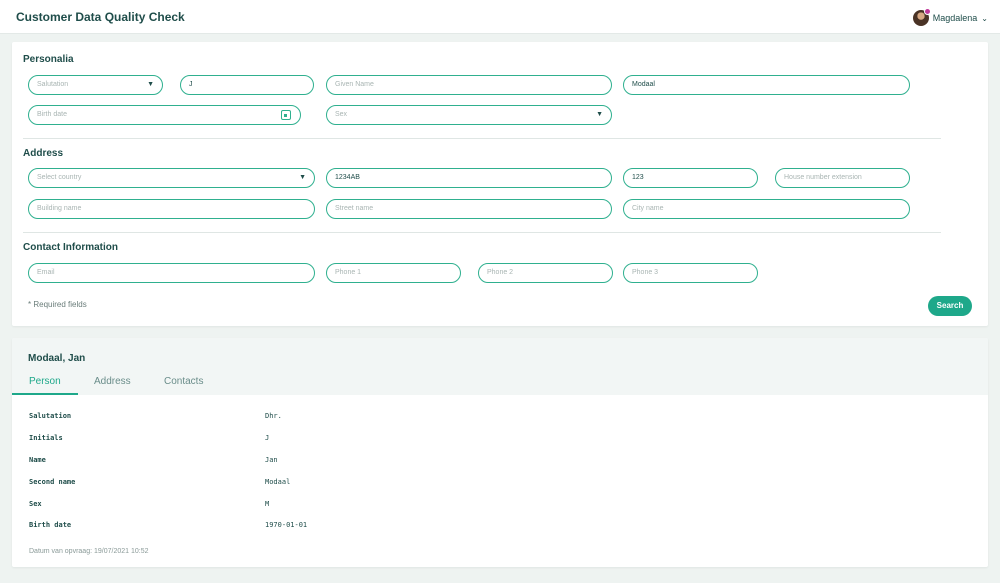 The image size is (1000, 583). I want to click on surname-field: Modaal, so click(766, 85).